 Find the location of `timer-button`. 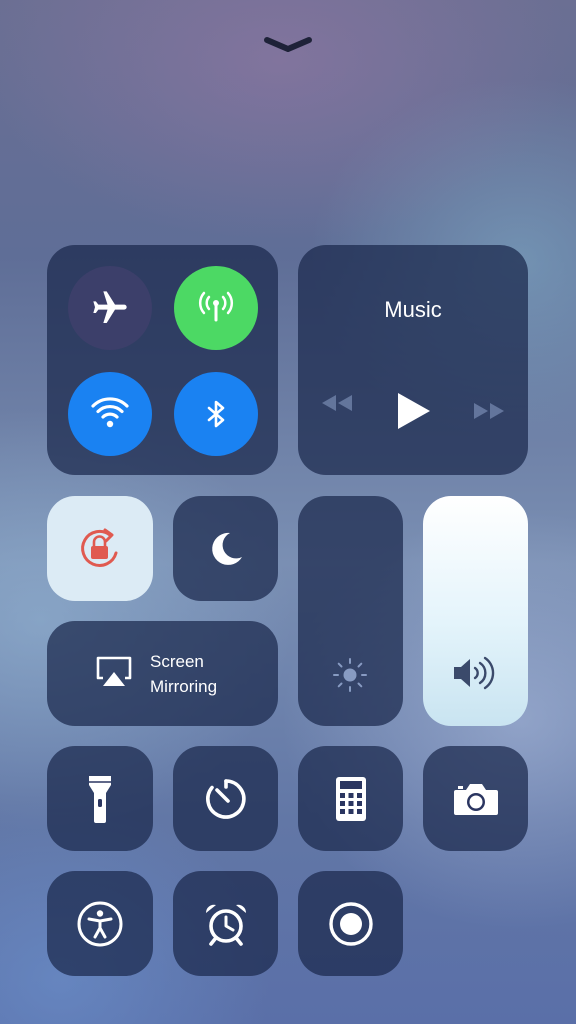

timer-button is located at coordinates (225, 798).